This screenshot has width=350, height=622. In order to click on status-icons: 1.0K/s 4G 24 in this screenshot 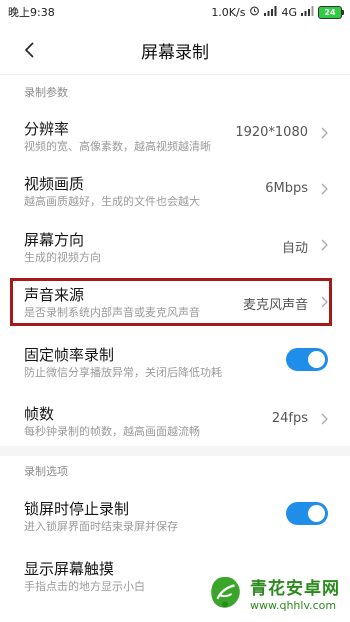, I will do `click(277, 12)`.